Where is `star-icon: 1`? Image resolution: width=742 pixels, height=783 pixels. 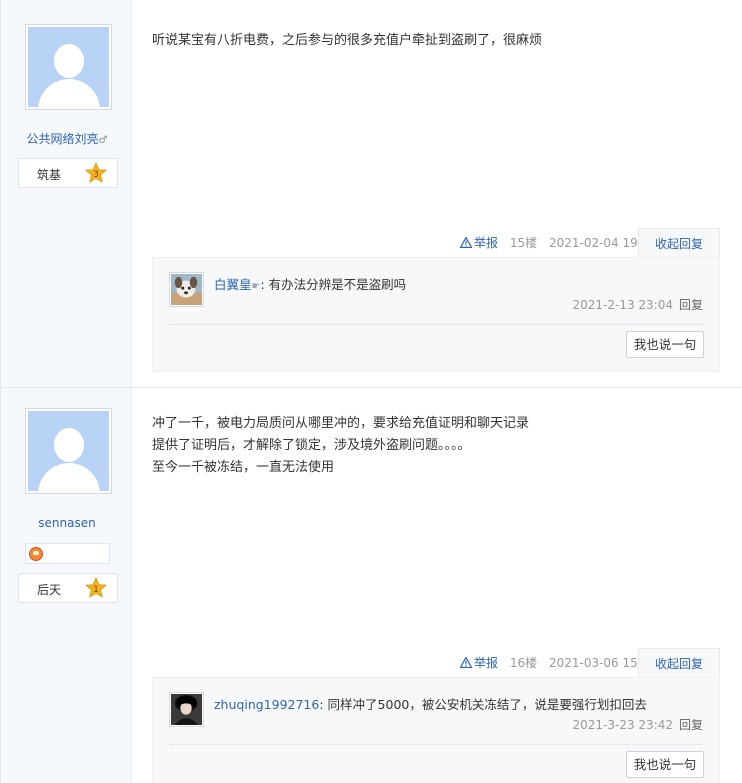
star-icon: 1 is located at coordinates (96, 587).